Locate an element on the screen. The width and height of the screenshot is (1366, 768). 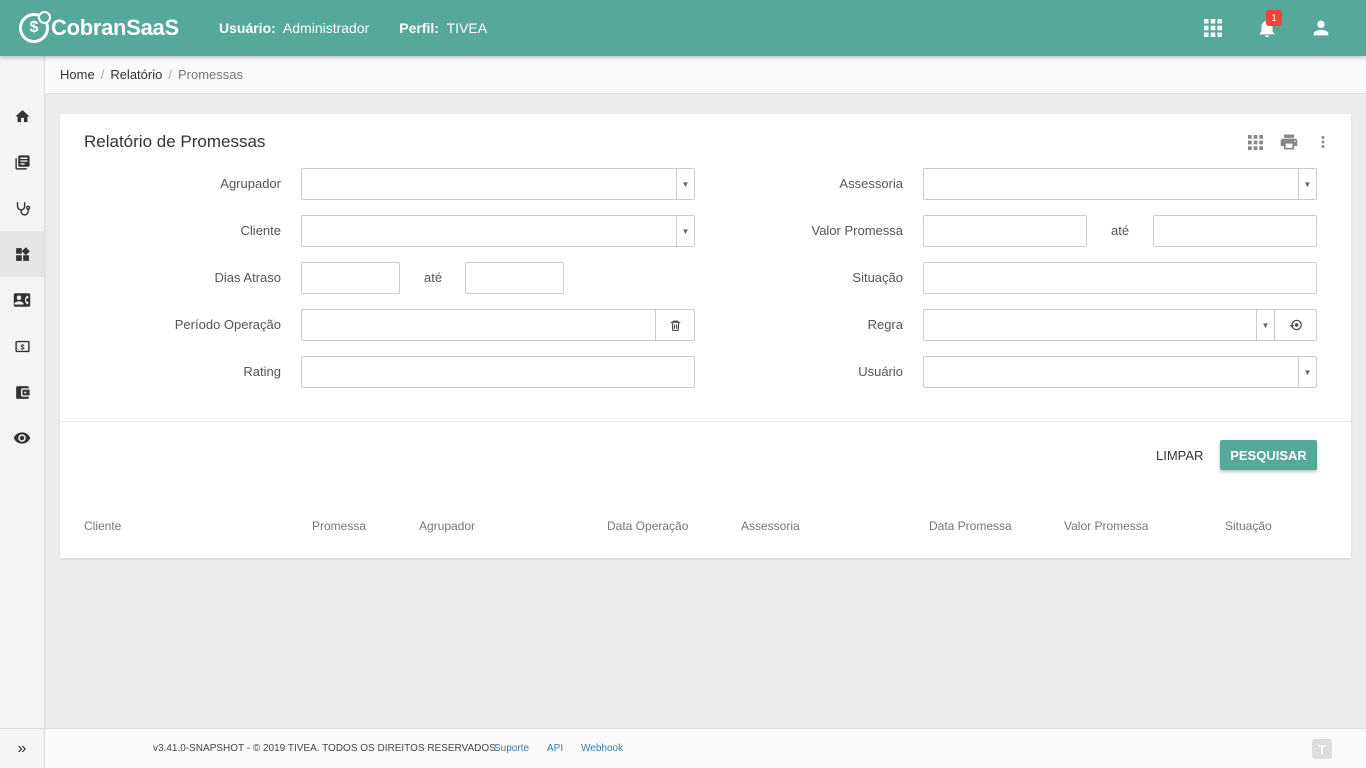
footer-link-api: API is located at coordinates (555, 748).